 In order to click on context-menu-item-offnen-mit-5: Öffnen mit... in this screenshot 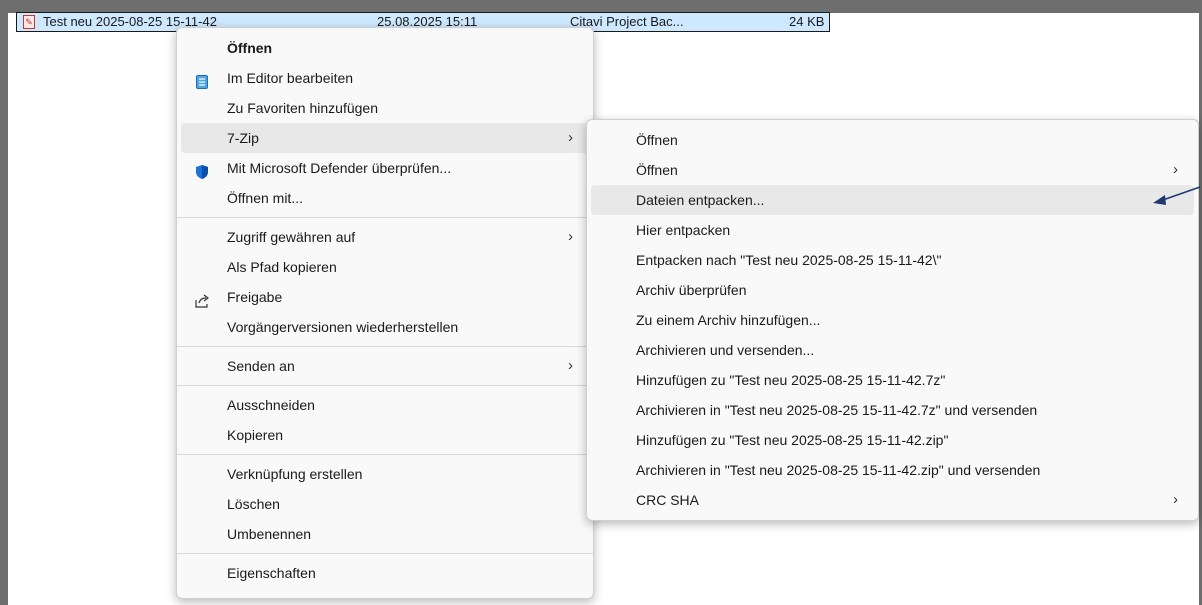, I will do `click(385, 198)`.